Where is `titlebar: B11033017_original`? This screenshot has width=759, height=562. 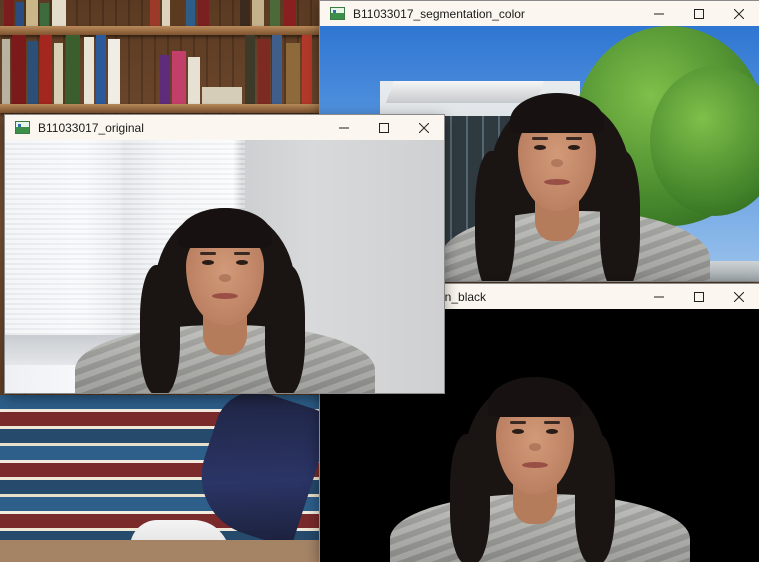
titlebar: B11033017_original is located at coordinates (224, 127).